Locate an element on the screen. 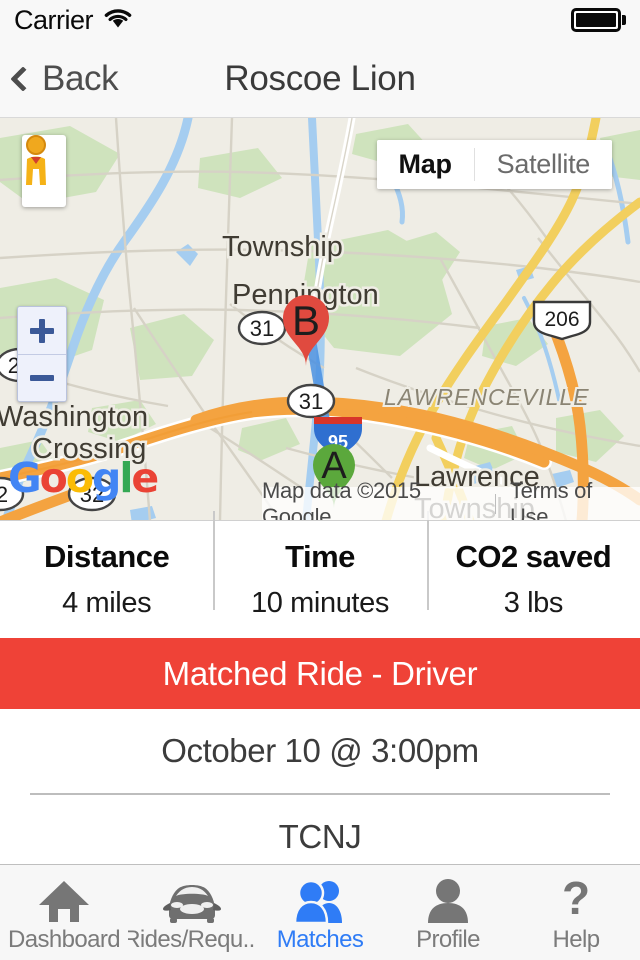 Image resolution: width=640 pixels, height=960 pixels. back-button-label: Back is located at coordinates (80, 78).